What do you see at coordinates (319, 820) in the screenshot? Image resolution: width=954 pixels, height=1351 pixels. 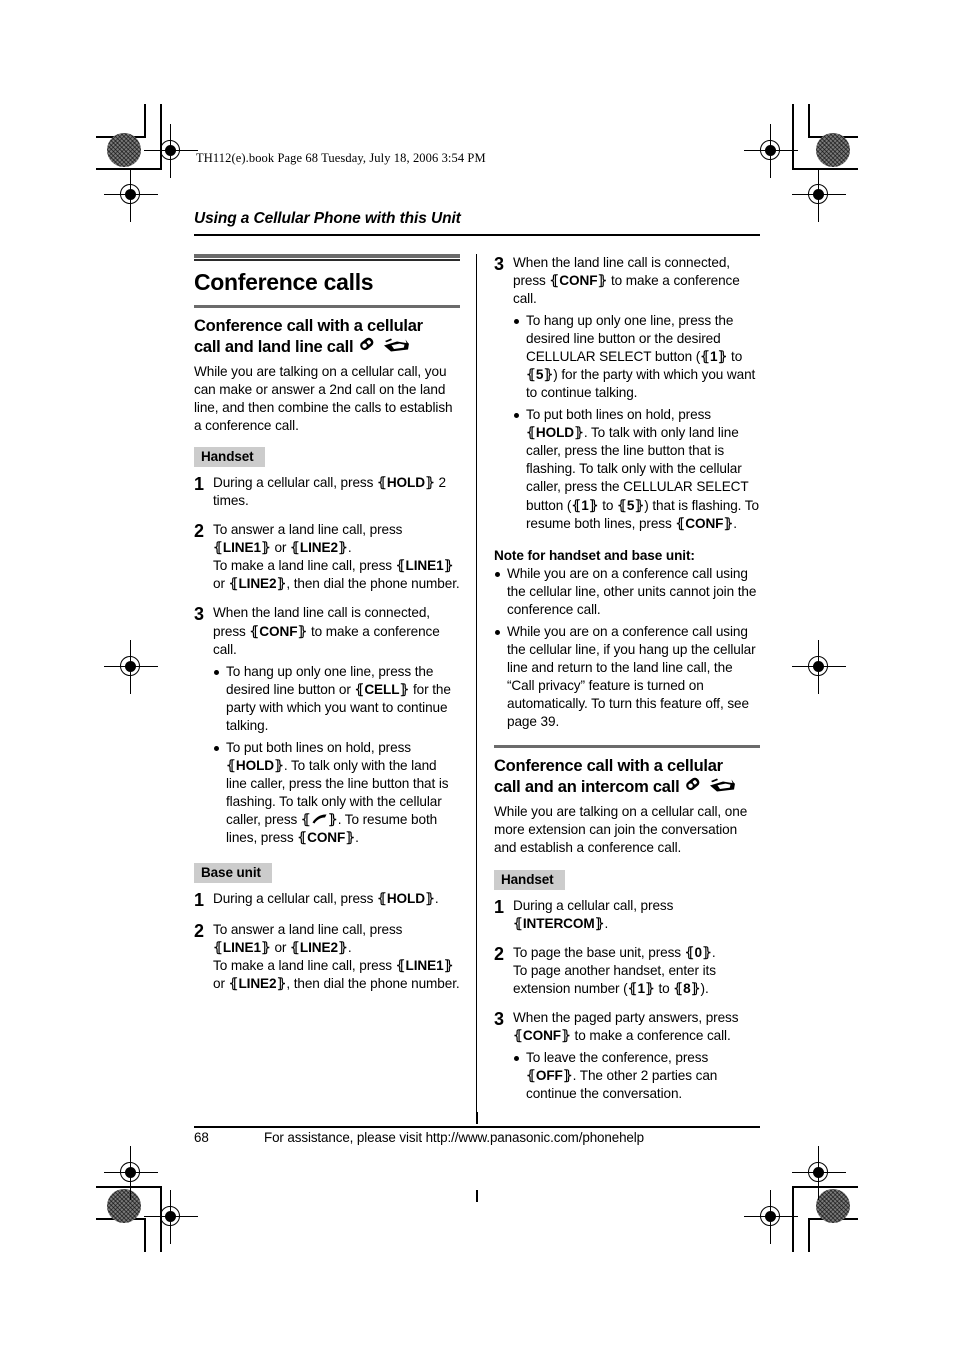 I see `talk-handset-icon: ⦃ ⦄` at bounding box center [319, 820].